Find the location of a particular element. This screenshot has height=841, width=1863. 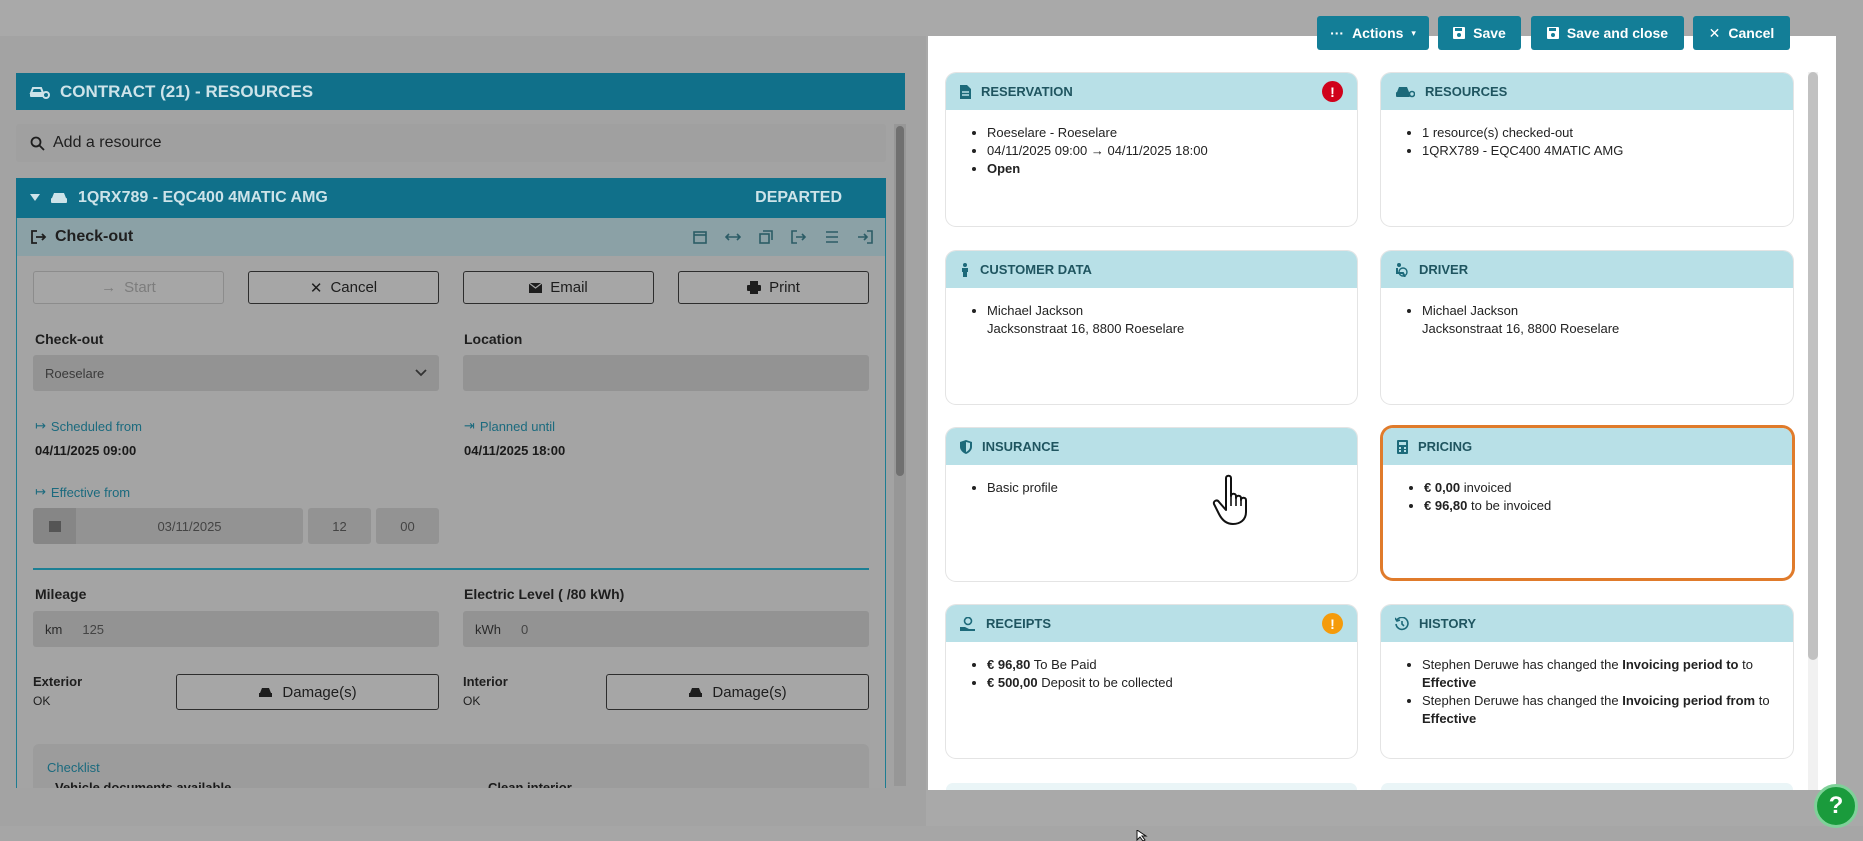

actions-label: Actions is located at coordinates (1378, 33).